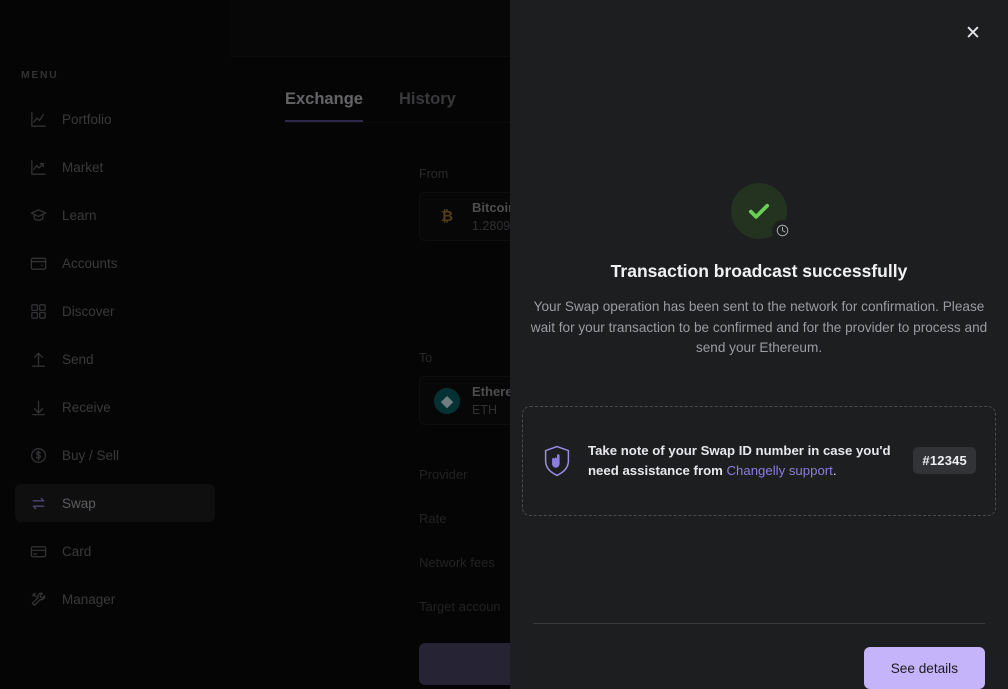 This screenshot has height=689, width=1008. Describe the element at coordinates (782, 230) in the screenshot. I see `clock-icon` at that location.